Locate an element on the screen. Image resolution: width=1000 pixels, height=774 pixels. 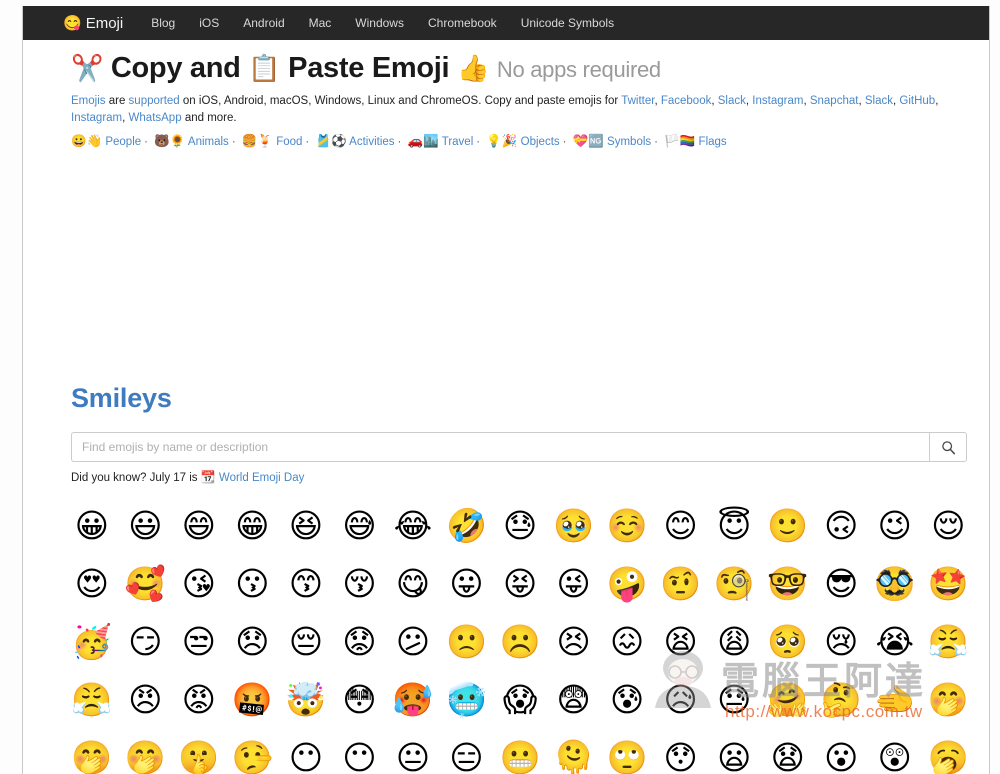
emoji-cell: 🤔 is located at coordinates (841, 699).